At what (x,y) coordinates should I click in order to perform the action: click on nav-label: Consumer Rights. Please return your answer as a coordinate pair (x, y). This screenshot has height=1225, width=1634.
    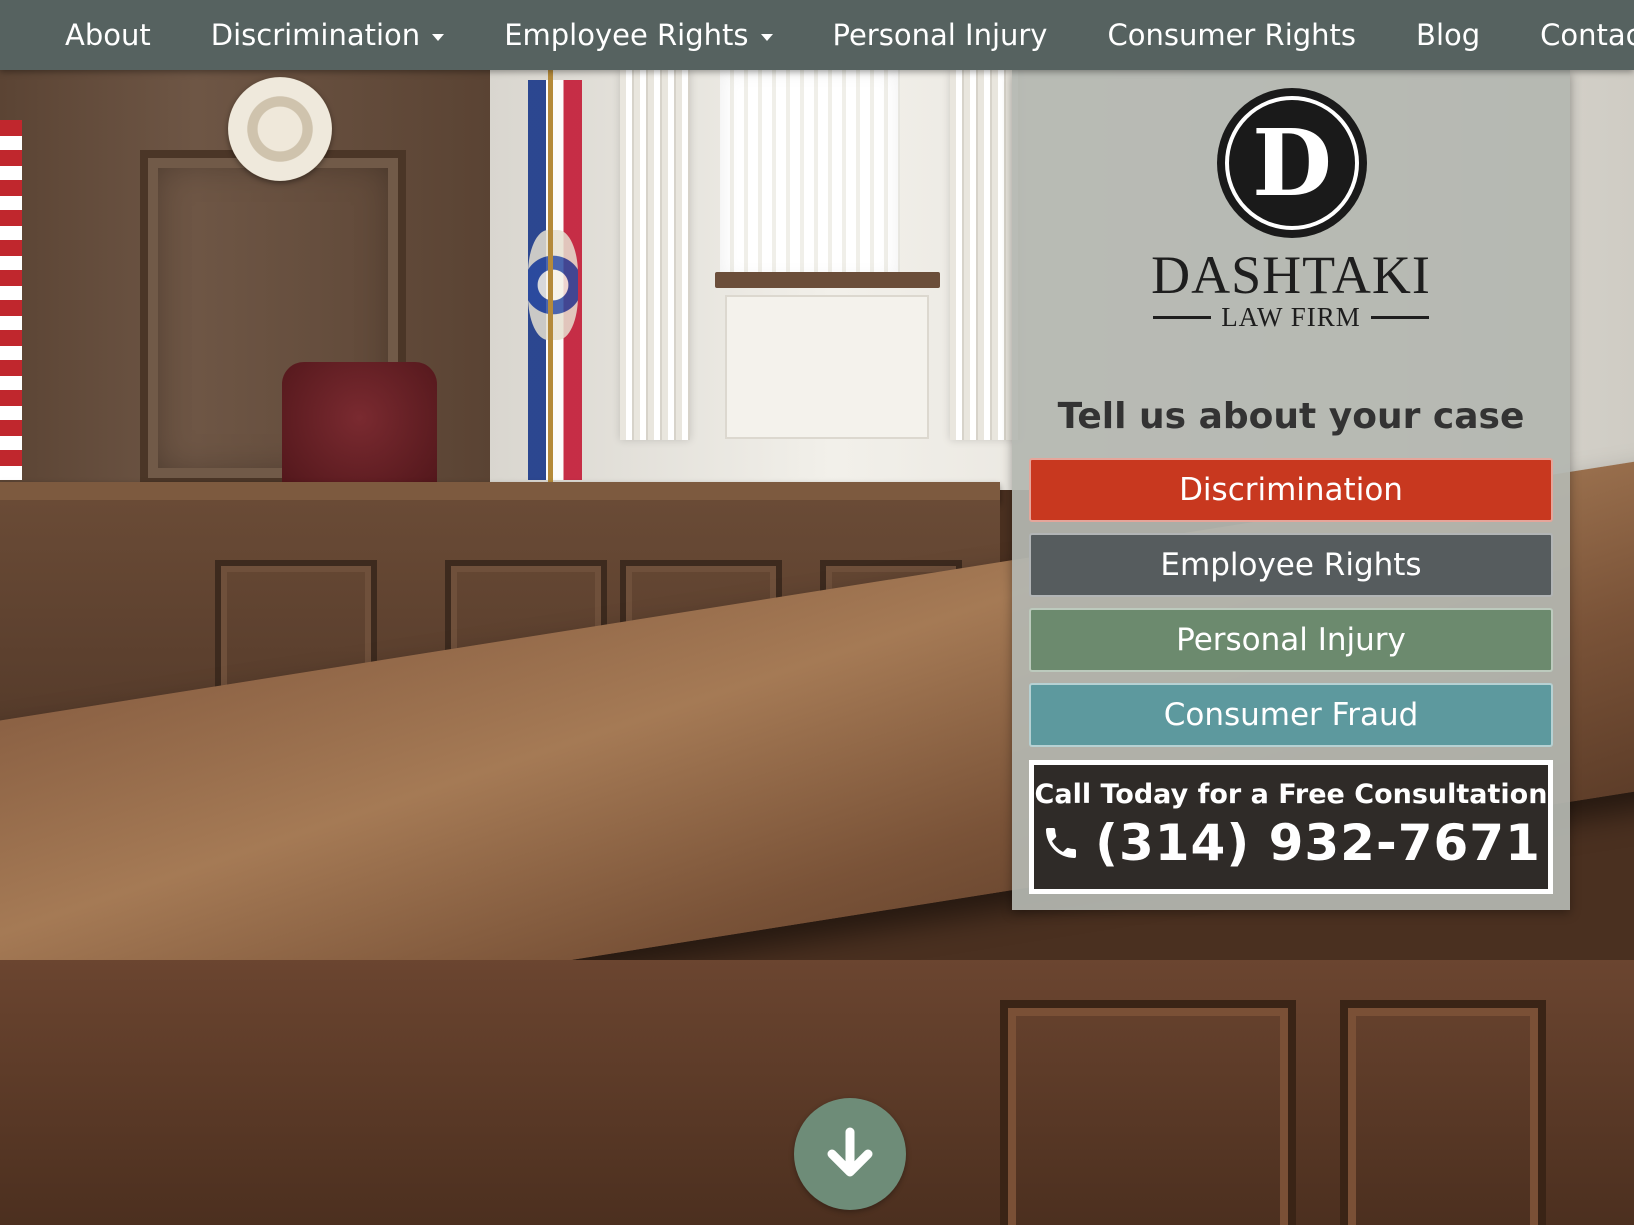
    Looking at the image, I should click on (1232, 35).